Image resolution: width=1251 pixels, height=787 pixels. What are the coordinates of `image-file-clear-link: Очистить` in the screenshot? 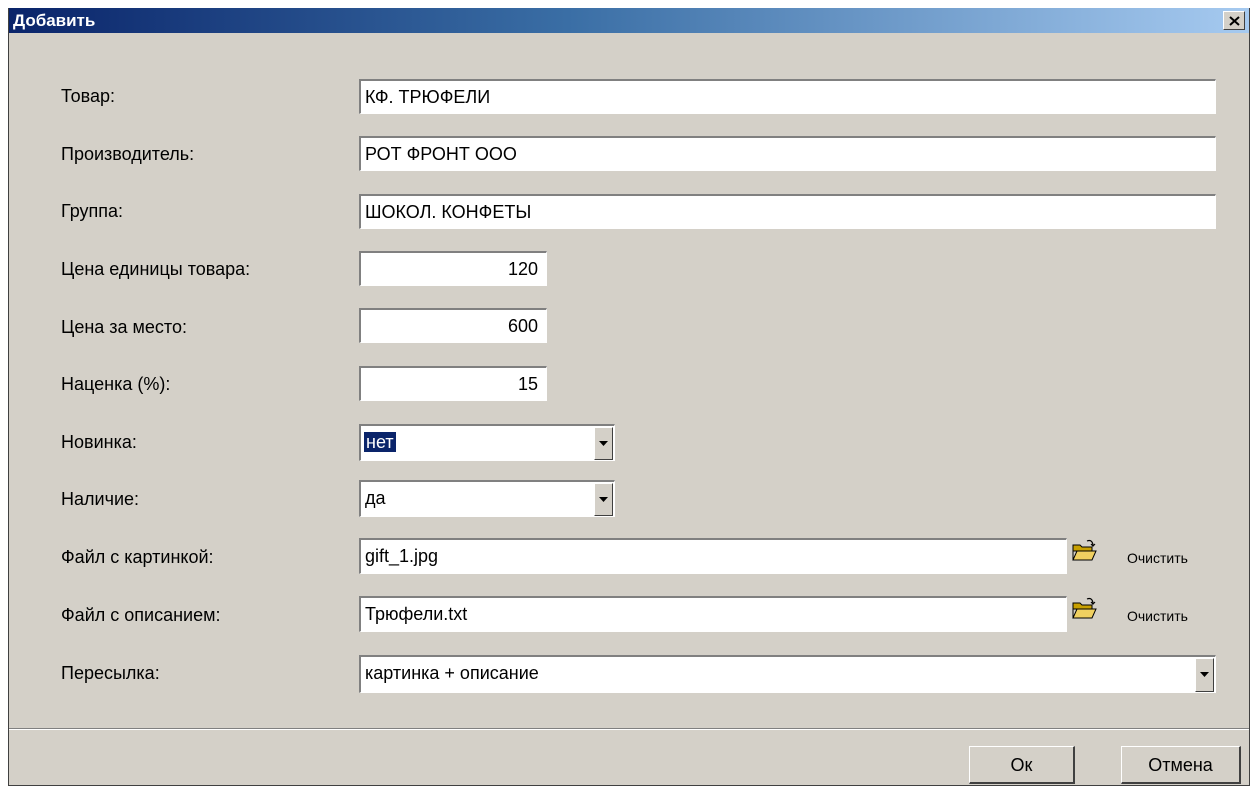 It's located at (1157, 558).